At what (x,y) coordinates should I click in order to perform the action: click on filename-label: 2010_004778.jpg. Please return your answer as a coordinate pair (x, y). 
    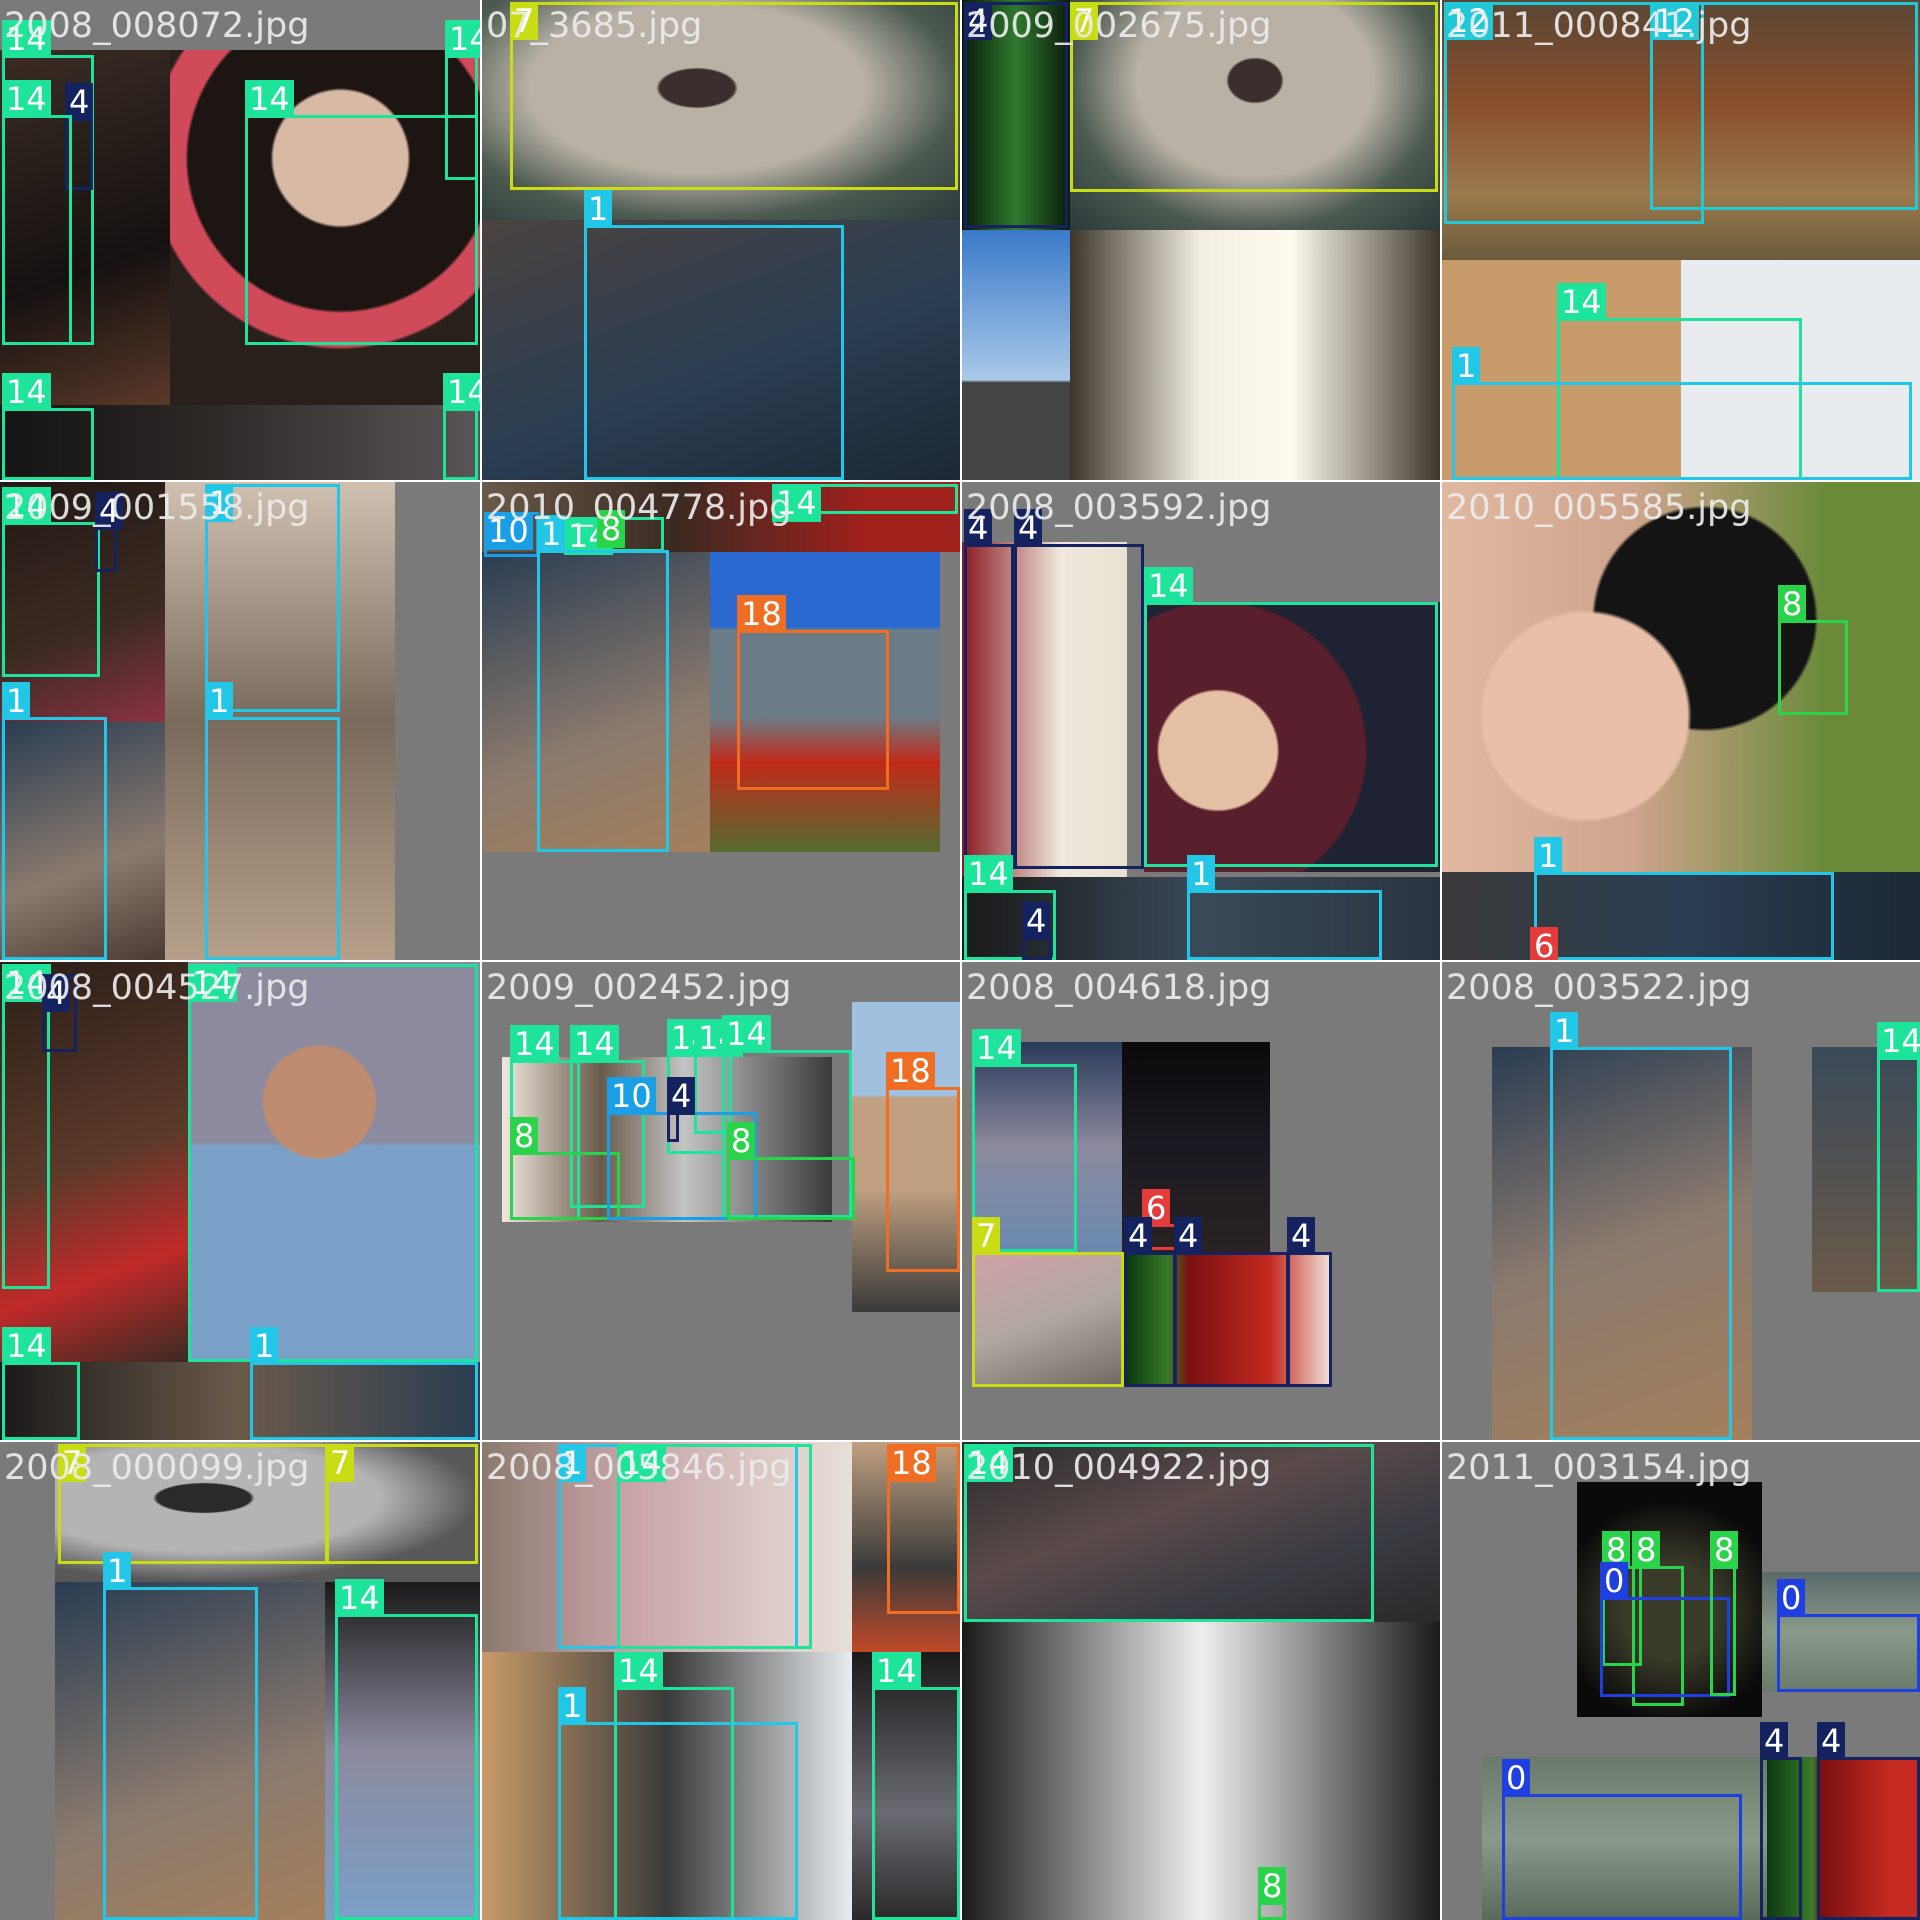
    Looking at the image, I should click on (639, 508).